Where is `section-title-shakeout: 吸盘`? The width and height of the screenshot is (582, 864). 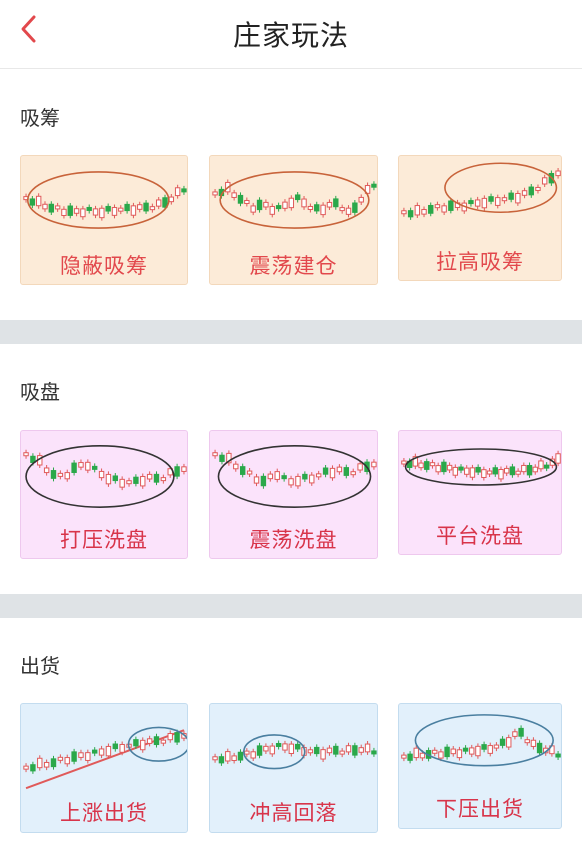 section-title-shakeout: 吸盘 is located at coordinates (40, 392).